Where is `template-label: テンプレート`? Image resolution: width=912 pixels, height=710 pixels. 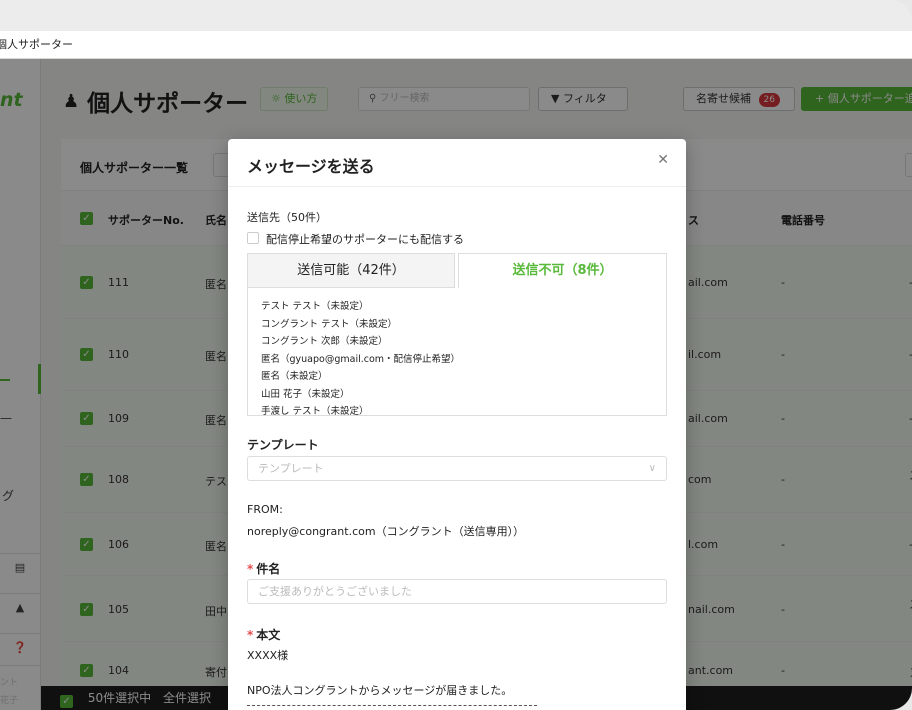
template-label: テンプレート is located at coordinates (283, 445).